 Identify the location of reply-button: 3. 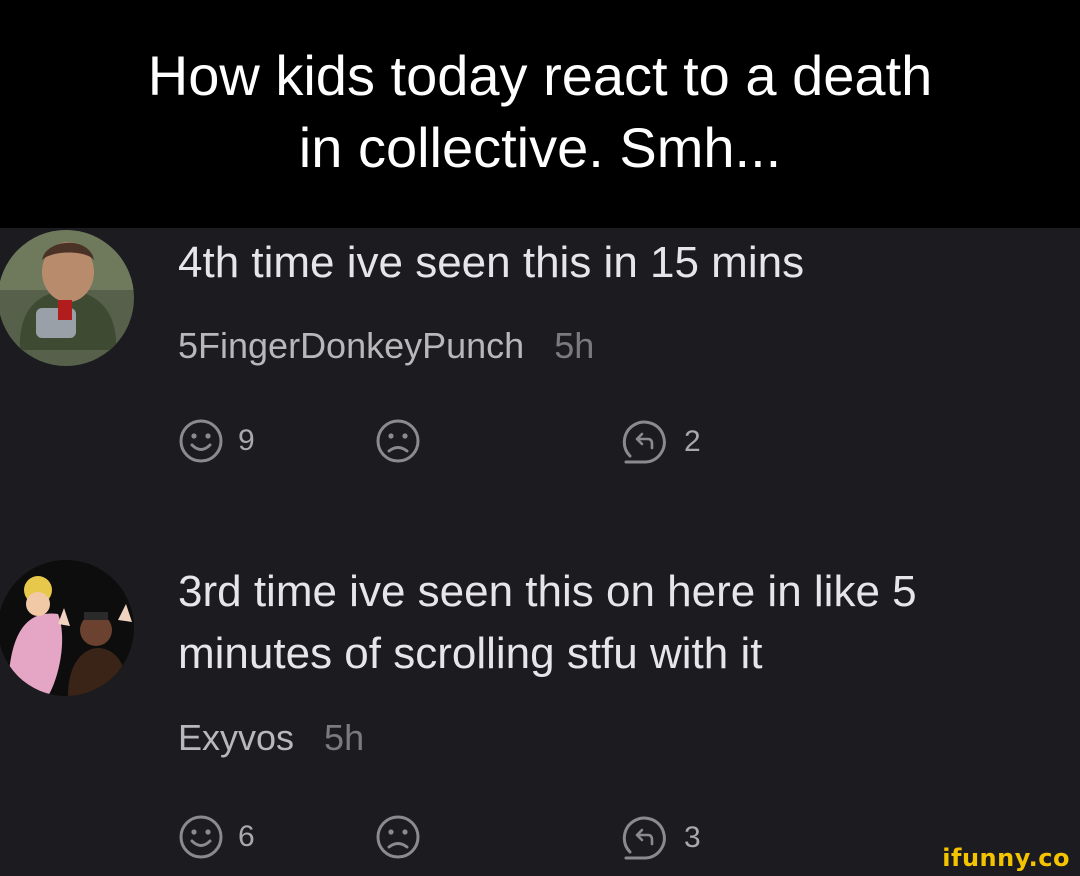
(661, 838).